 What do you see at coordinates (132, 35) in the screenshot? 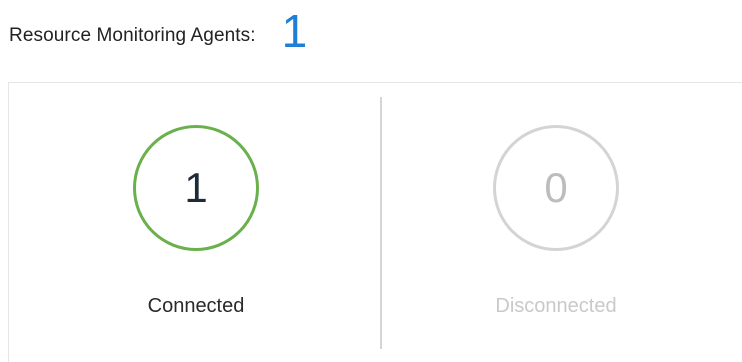
I see `agents-title: Resource Monitoring Agents:` at bounding box center [132, 35].